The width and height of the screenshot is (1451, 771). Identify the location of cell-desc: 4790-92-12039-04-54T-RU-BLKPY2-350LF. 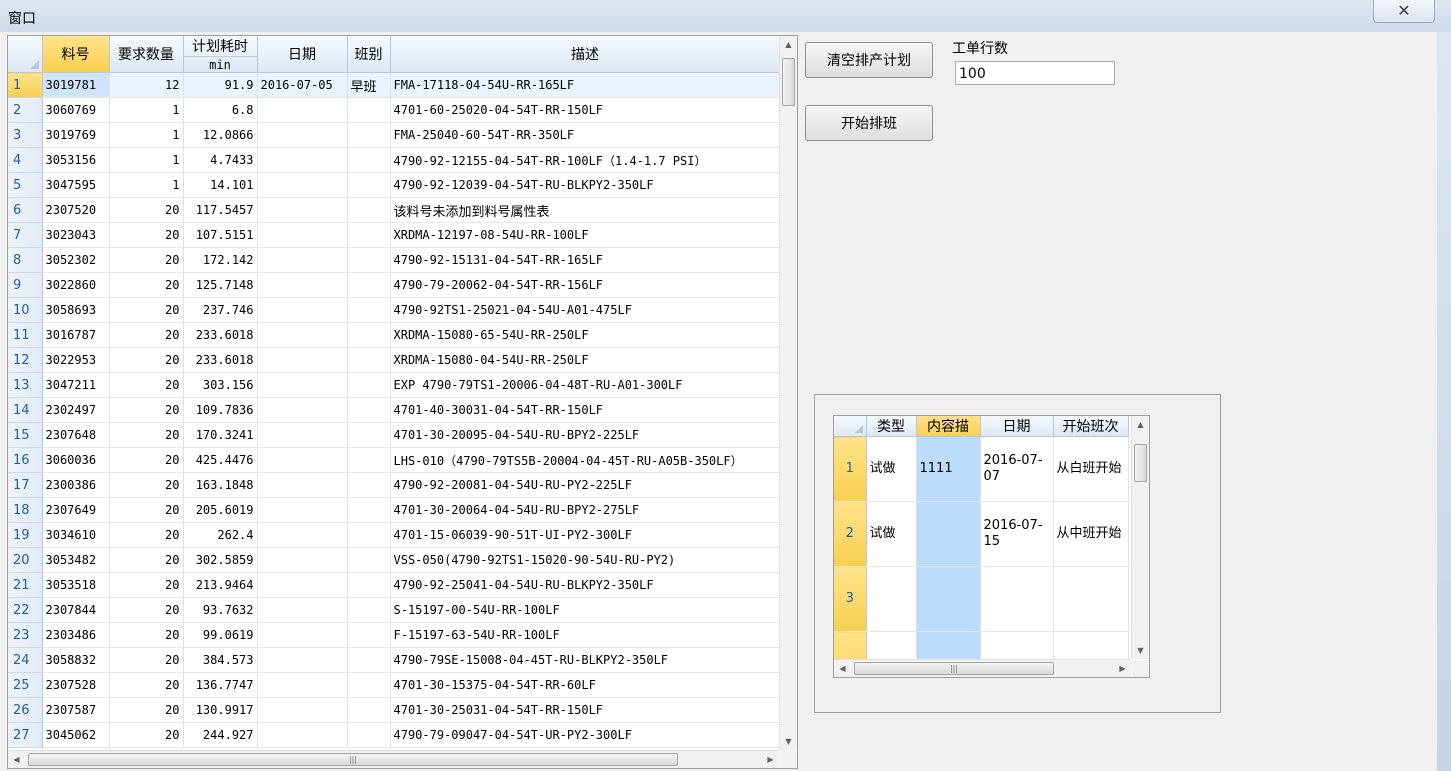
(585, 185).